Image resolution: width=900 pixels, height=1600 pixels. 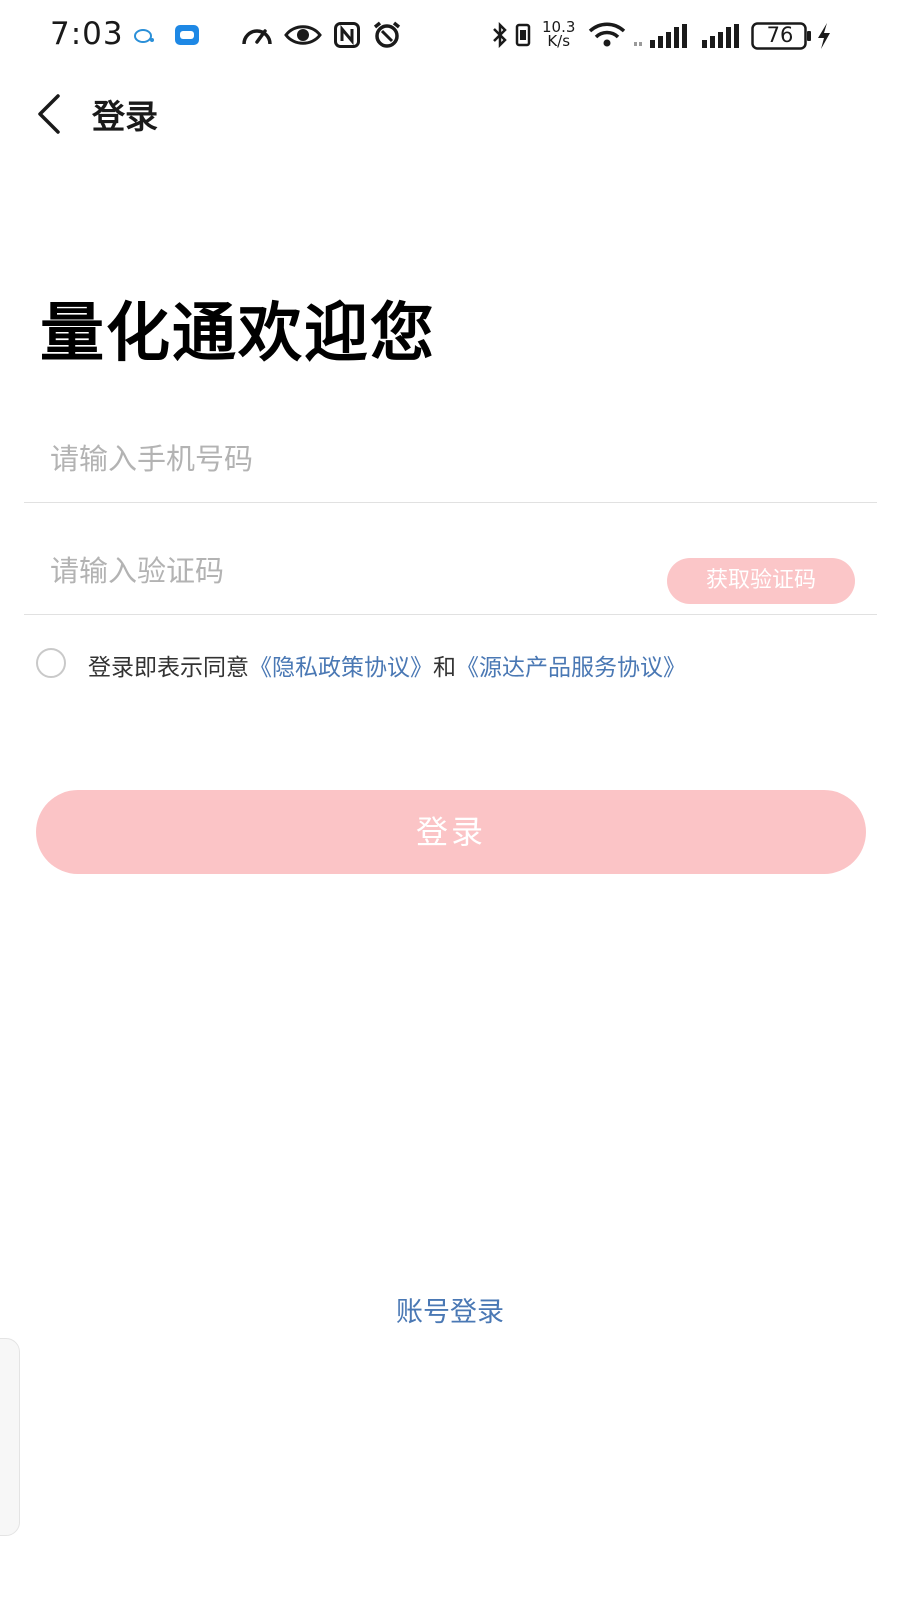 I want to click on login-button: 登录, so click(x=451, y=832).